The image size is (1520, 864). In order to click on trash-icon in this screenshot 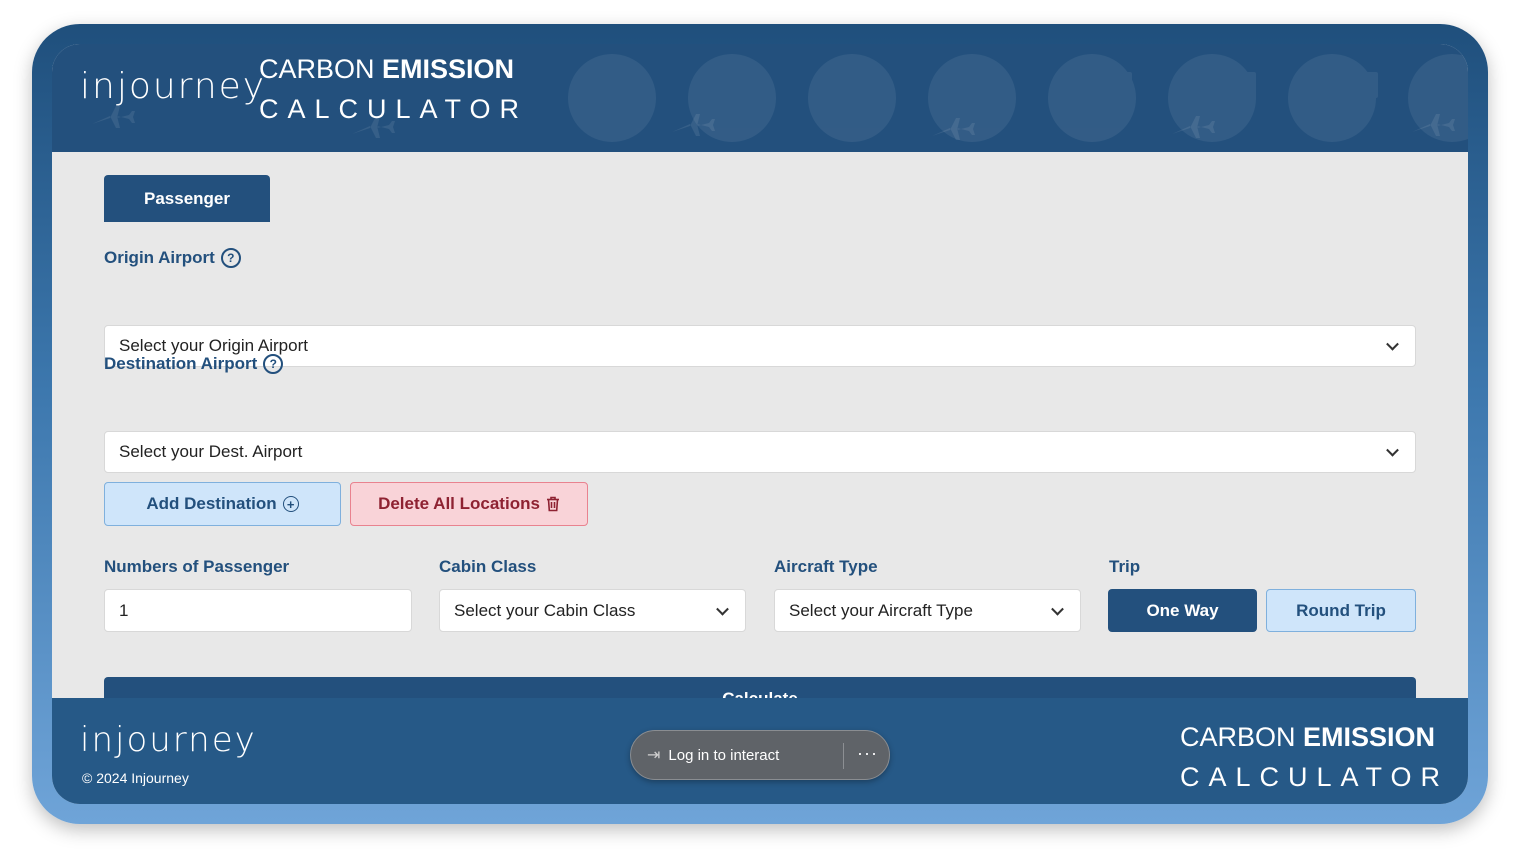, I will do `click(552, 504)`.